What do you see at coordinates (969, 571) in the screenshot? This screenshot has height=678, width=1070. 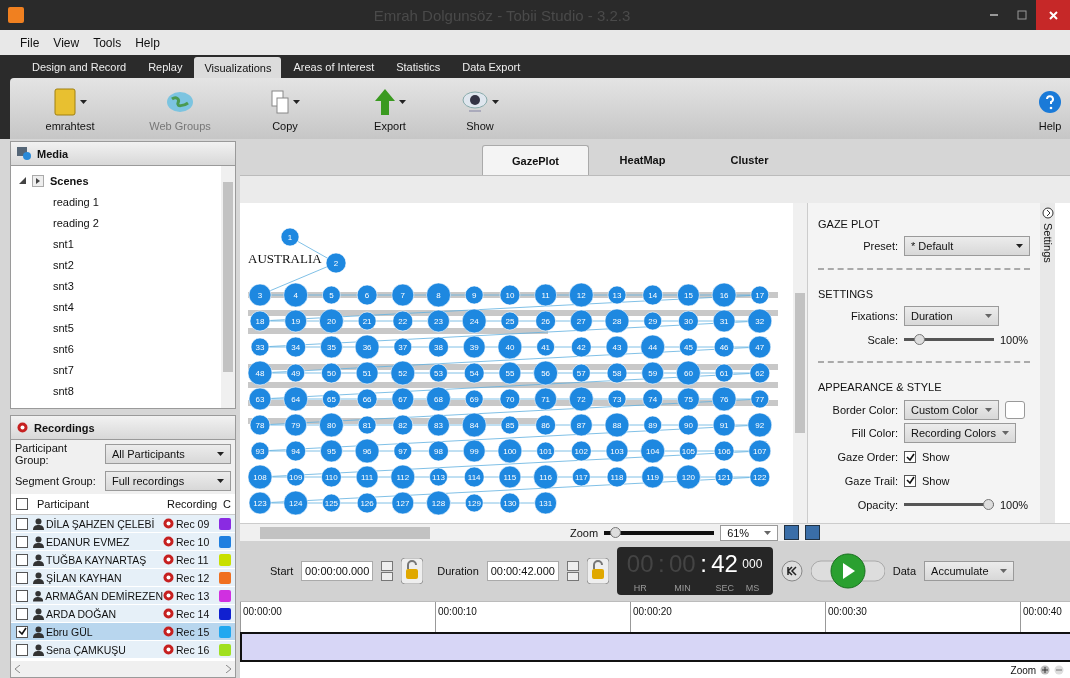 I see `data-dropdown: Accumulate` at bounding box center [969, 571].